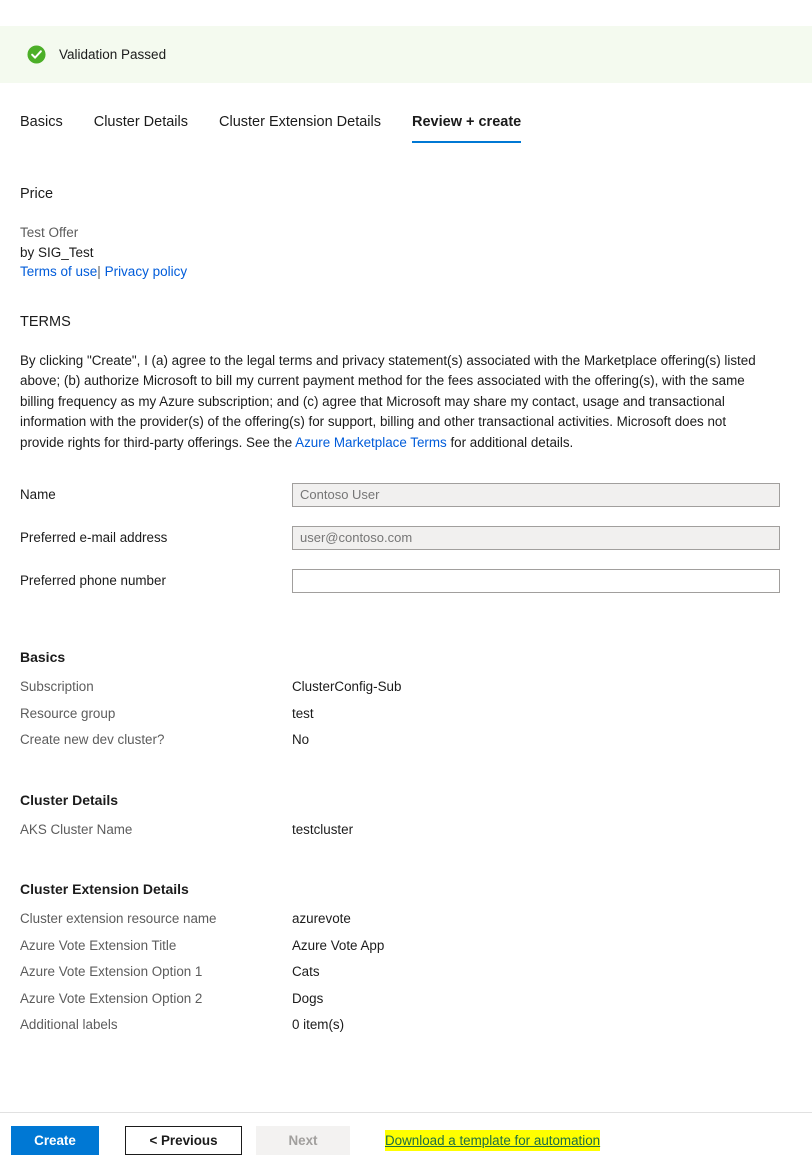  What do you see at coordinates (69, 1025) in the screenshot?
I see `summary-key: Additional labels` at bounding box center [69, 1025].